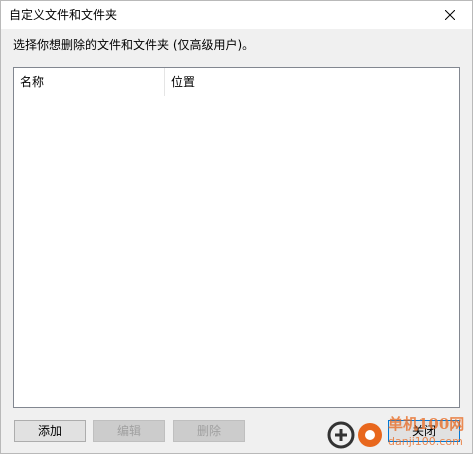 Image resolution: width=473 pixels, height=454 pixels. What do you see at coordinates (134, 45) in the screenshot?
I see `instruction-text: 选择你想删除的文件和文件夹 (仅高级用户)。` at bounding box center [134, 45].